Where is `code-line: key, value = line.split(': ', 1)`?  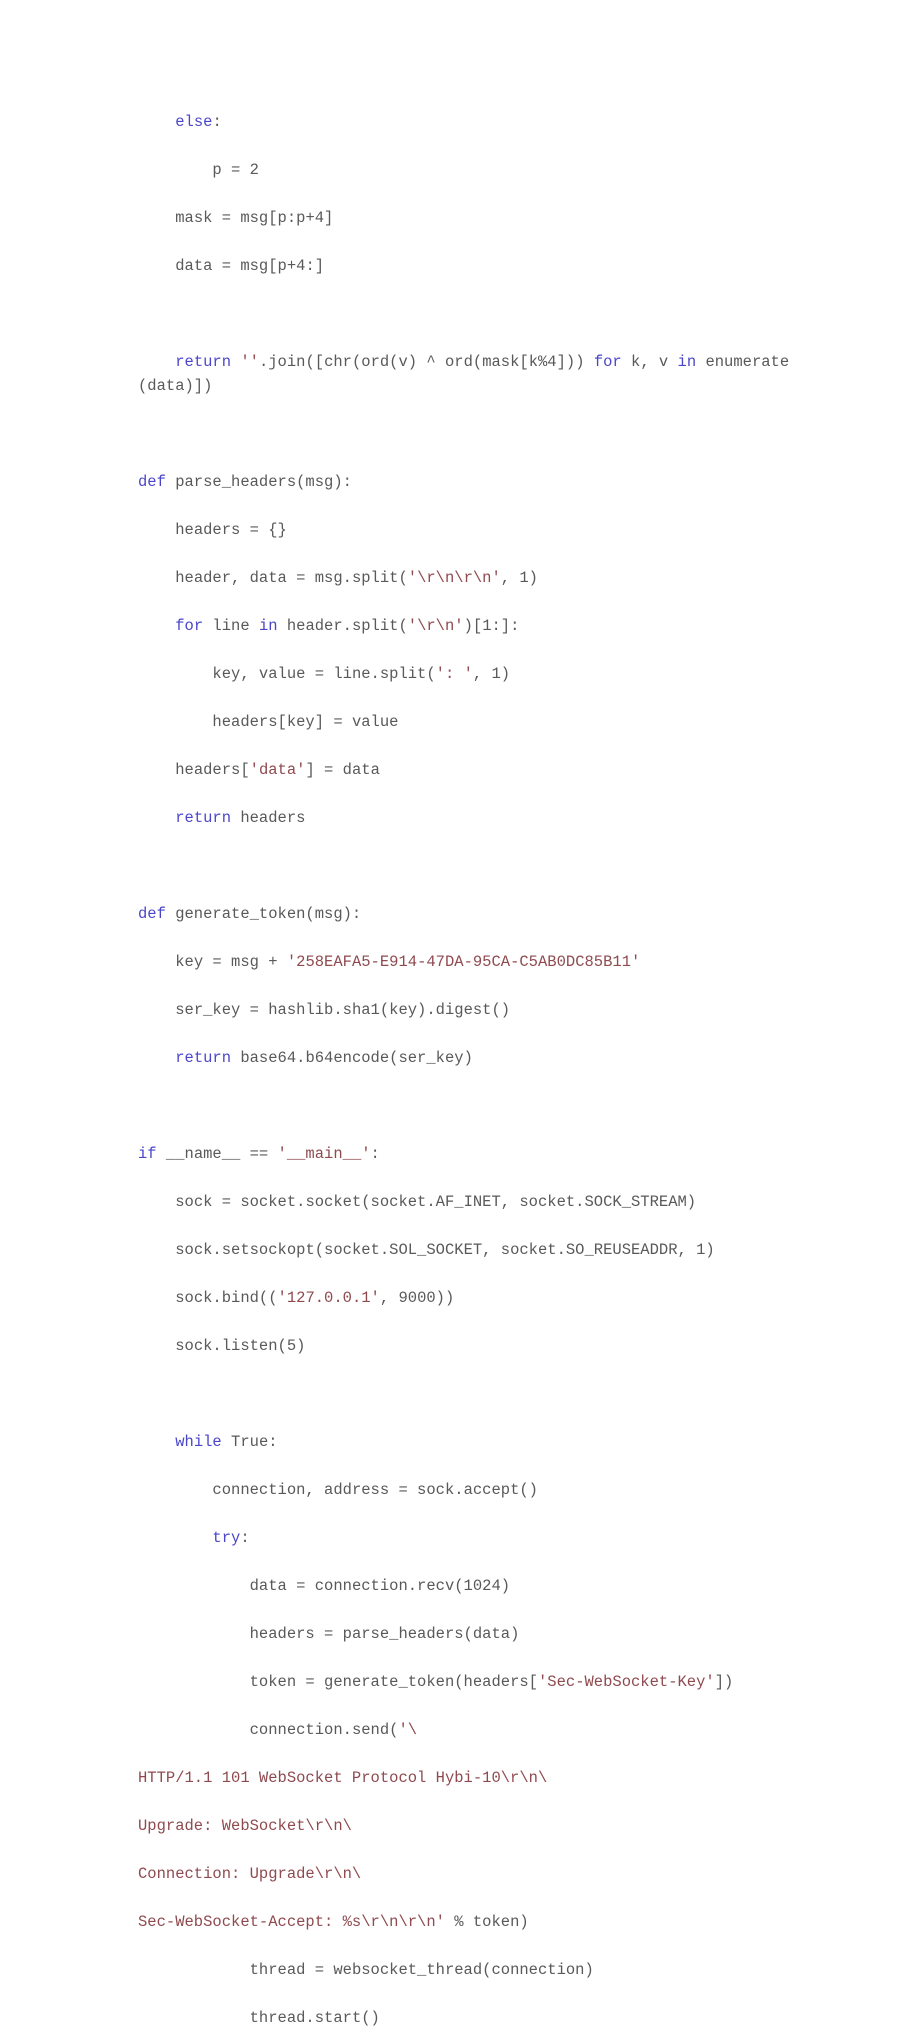 code-line: key, value = line.split(': ', 1) is located at coordinates (466, 674).